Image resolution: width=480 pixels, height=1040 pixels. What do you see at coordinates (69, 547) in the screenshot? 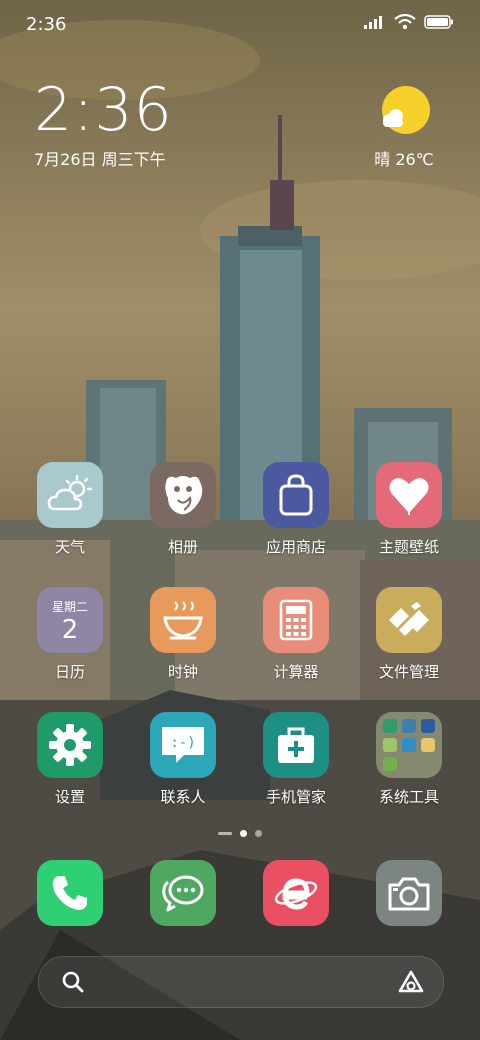
I see `app-label: 天气` at bounding box center [69, 547].